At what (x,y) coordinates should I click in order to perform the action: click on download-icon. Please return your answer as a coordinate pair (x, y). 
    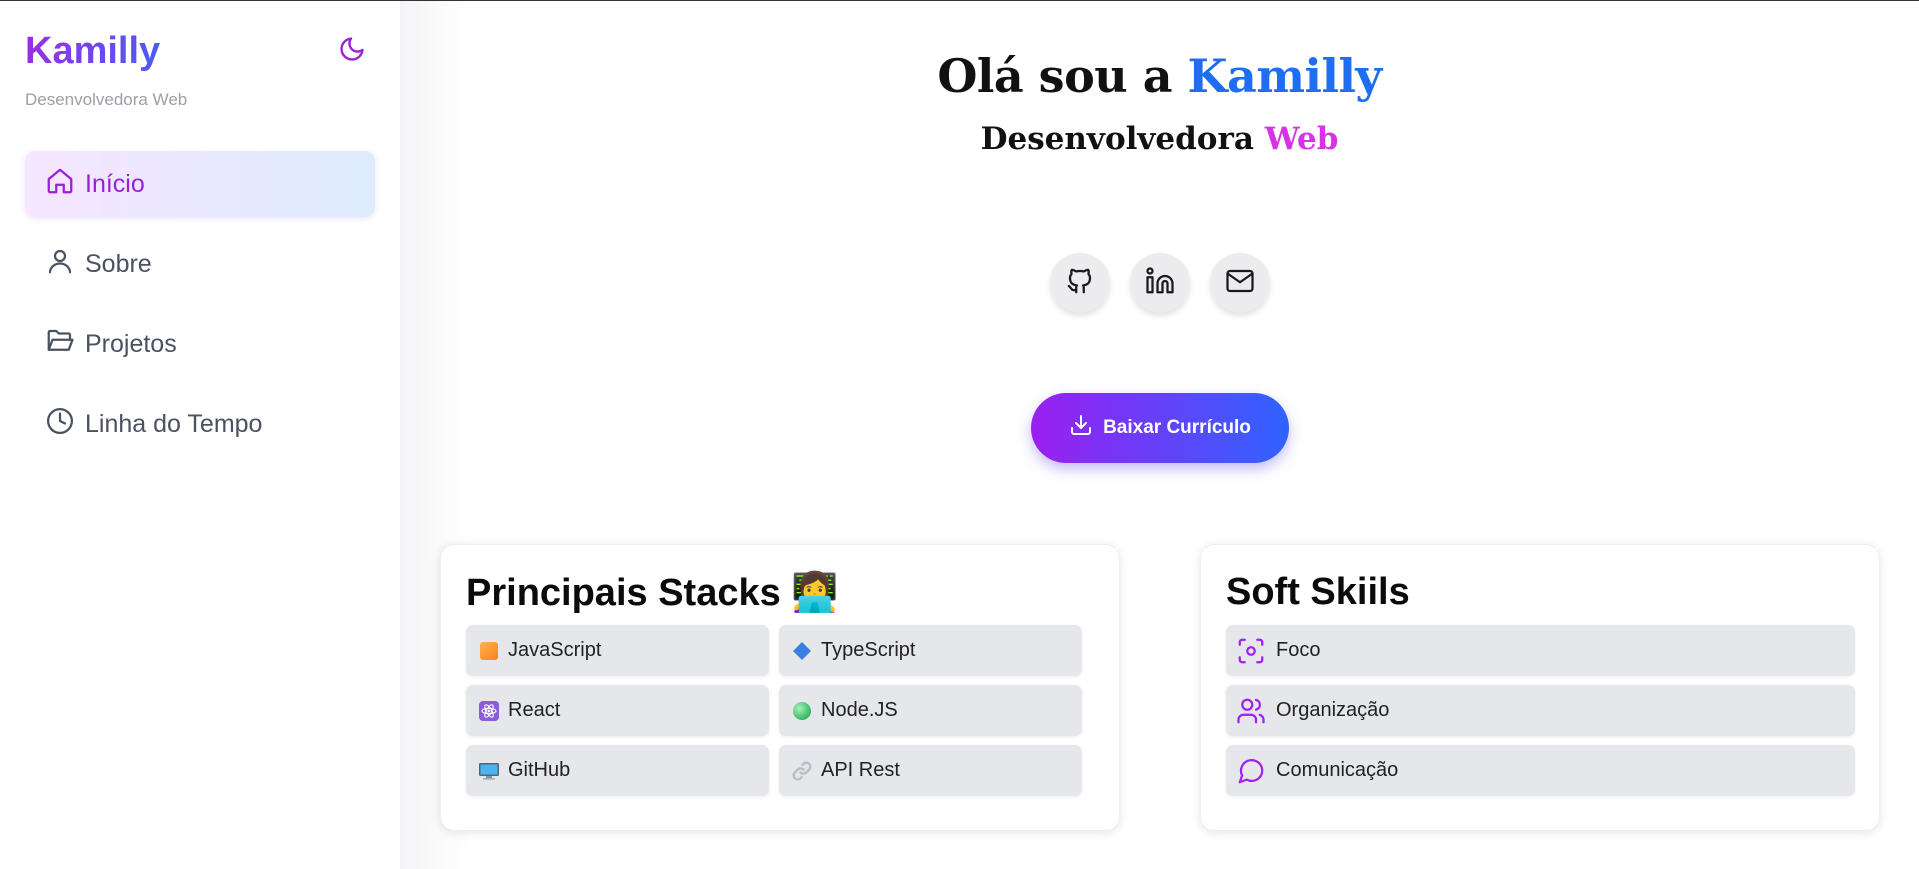
    Looking at the image, I should click on (1086, 428).